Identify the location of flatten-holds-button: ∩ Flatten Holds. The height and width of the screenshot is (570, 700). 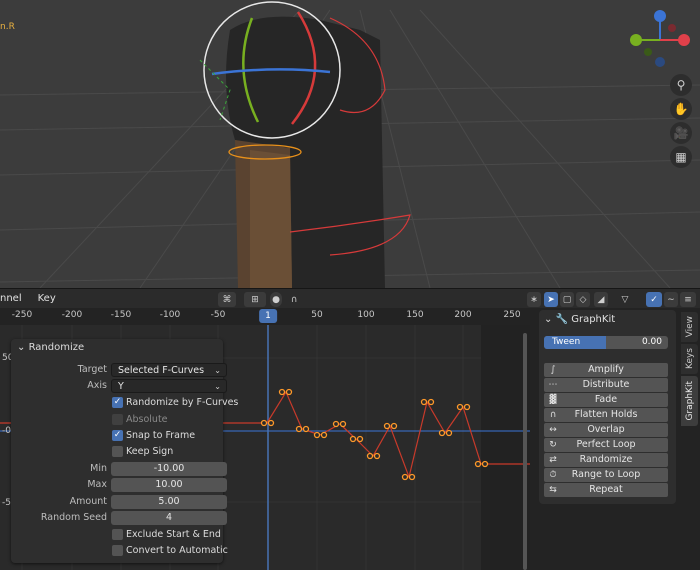
(606, 415).